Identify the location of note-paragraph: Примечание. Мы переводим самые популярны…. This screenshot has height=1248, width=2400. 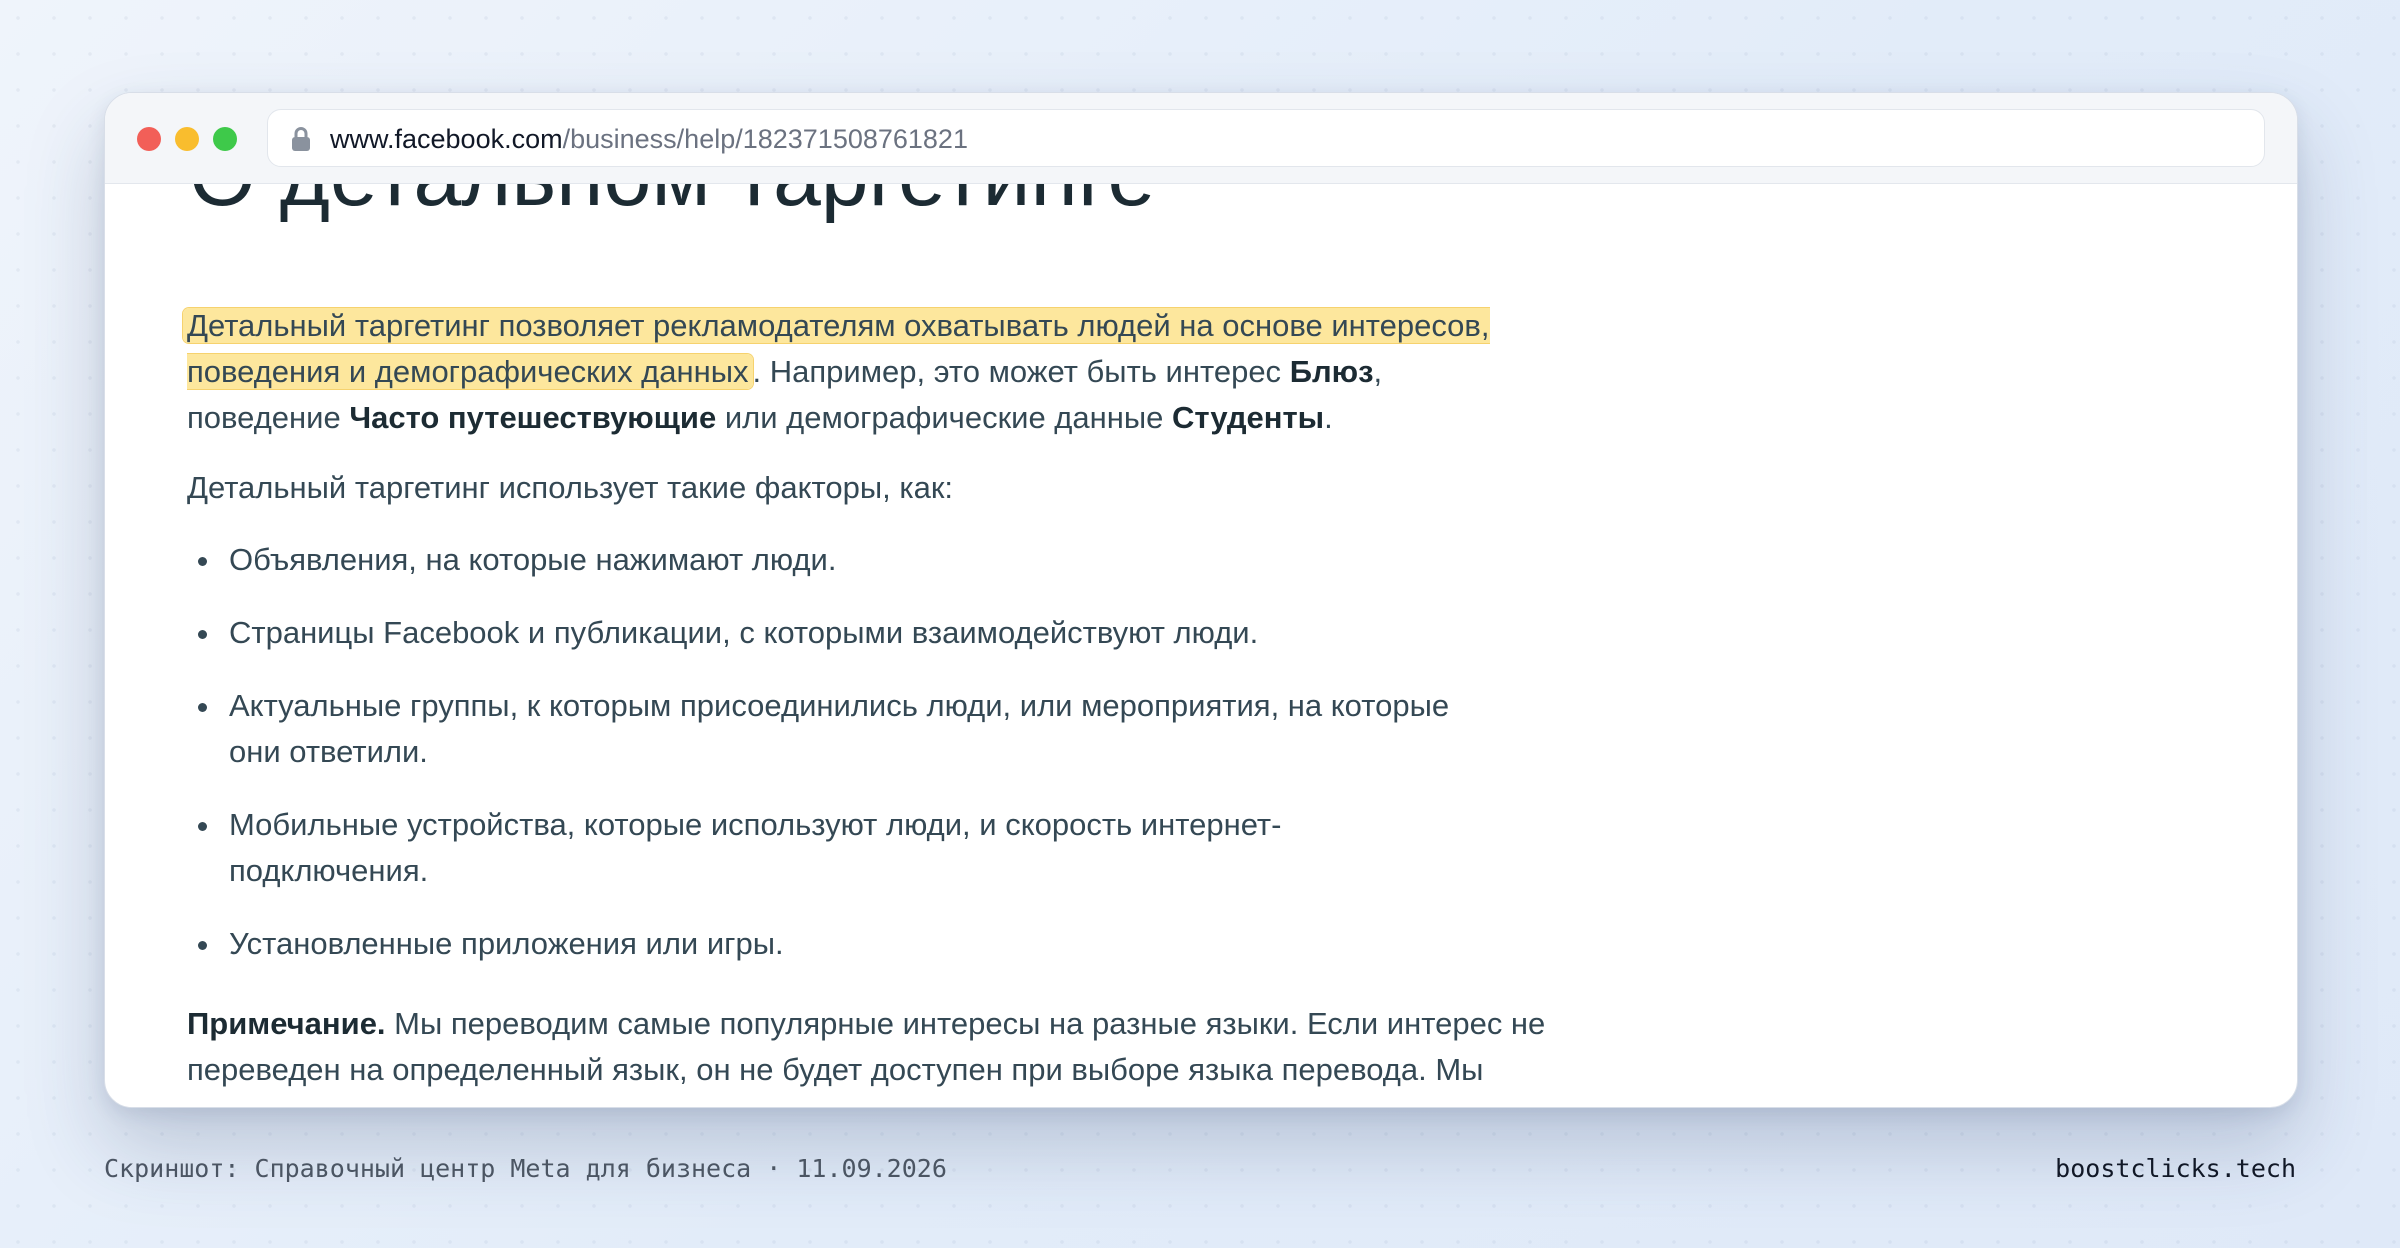
(927, 1047).